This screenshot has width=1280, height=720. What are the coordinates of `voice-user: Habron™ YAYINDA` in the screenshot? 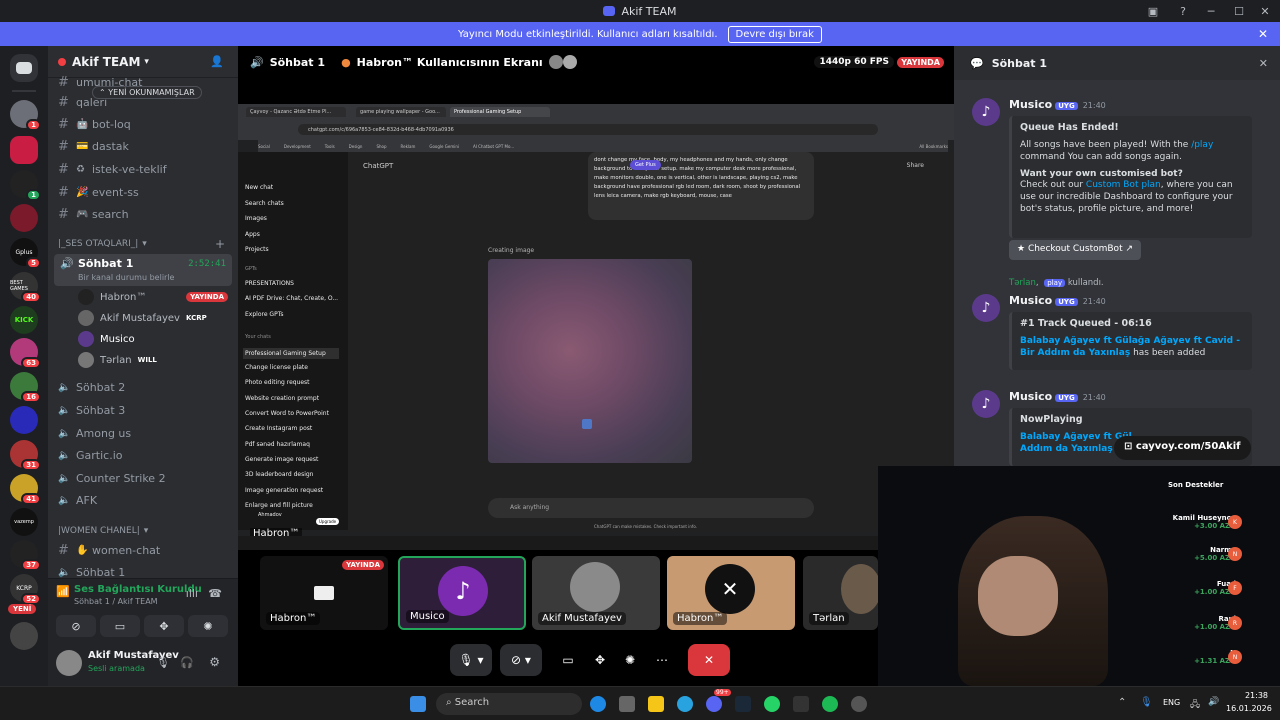 It's located at (153, 297).